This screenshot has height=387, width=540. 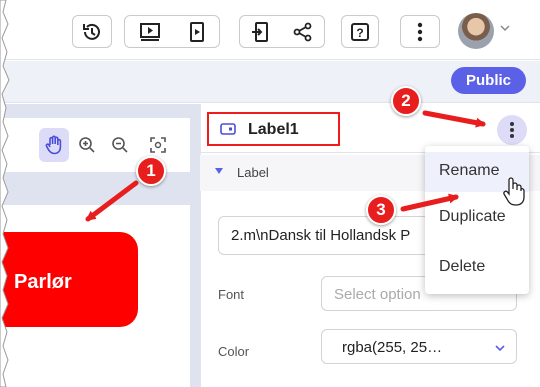 What do you see at coordinates (477, 268) in the screenshot?
I see `menu-item-delete: Delete` at bounding box center [477, 268].